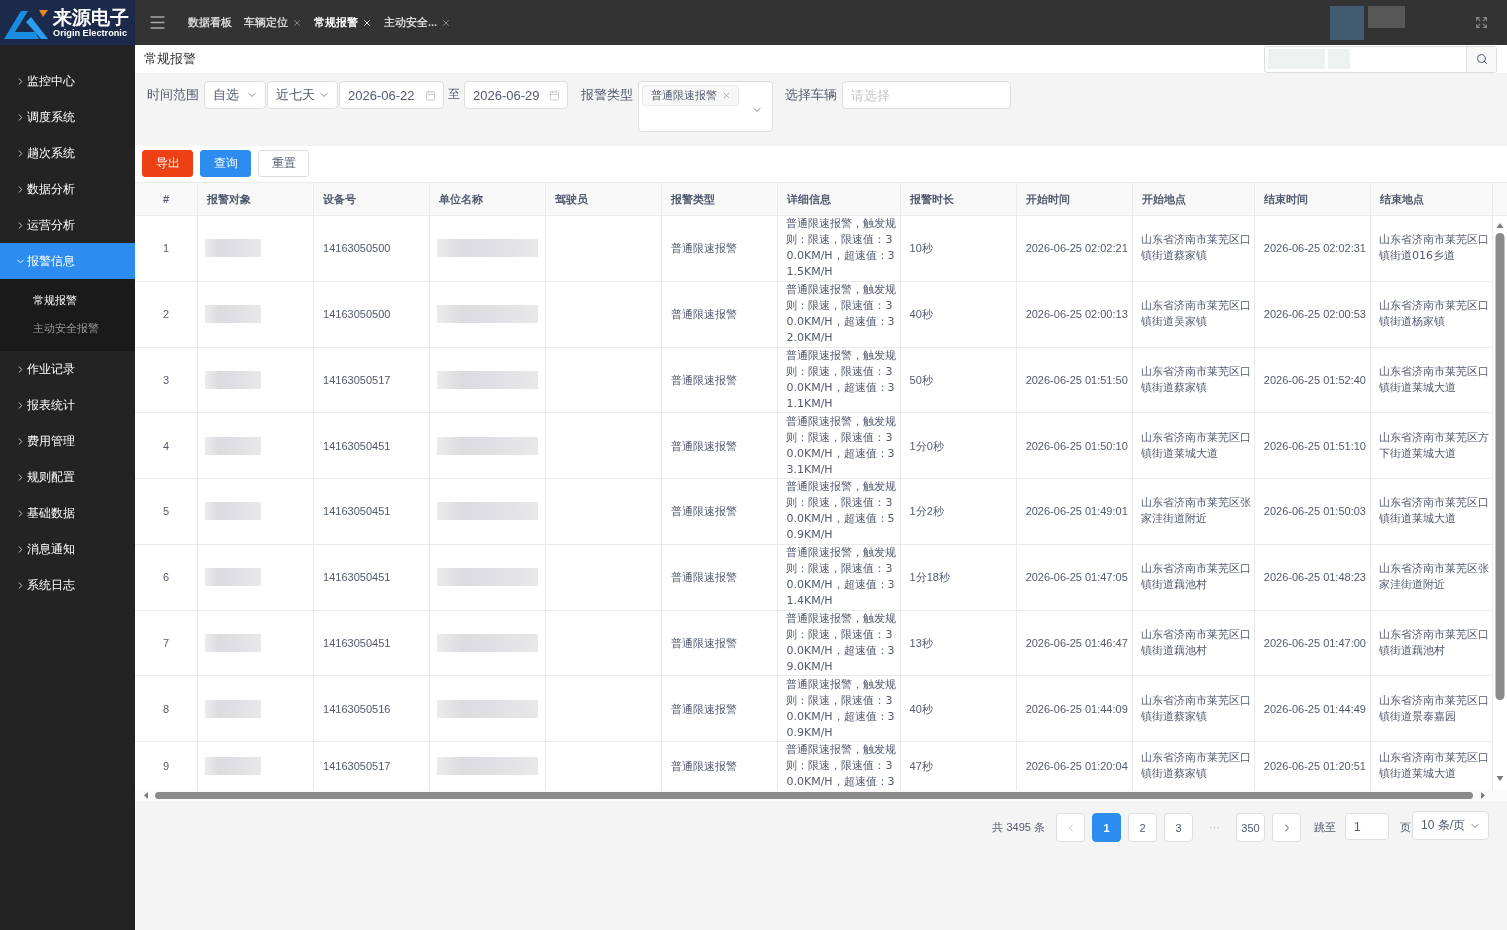  Describe the element at coordinates (67, 549) in the screenshot. I see `sidebar-item: 消息通知` at that location.